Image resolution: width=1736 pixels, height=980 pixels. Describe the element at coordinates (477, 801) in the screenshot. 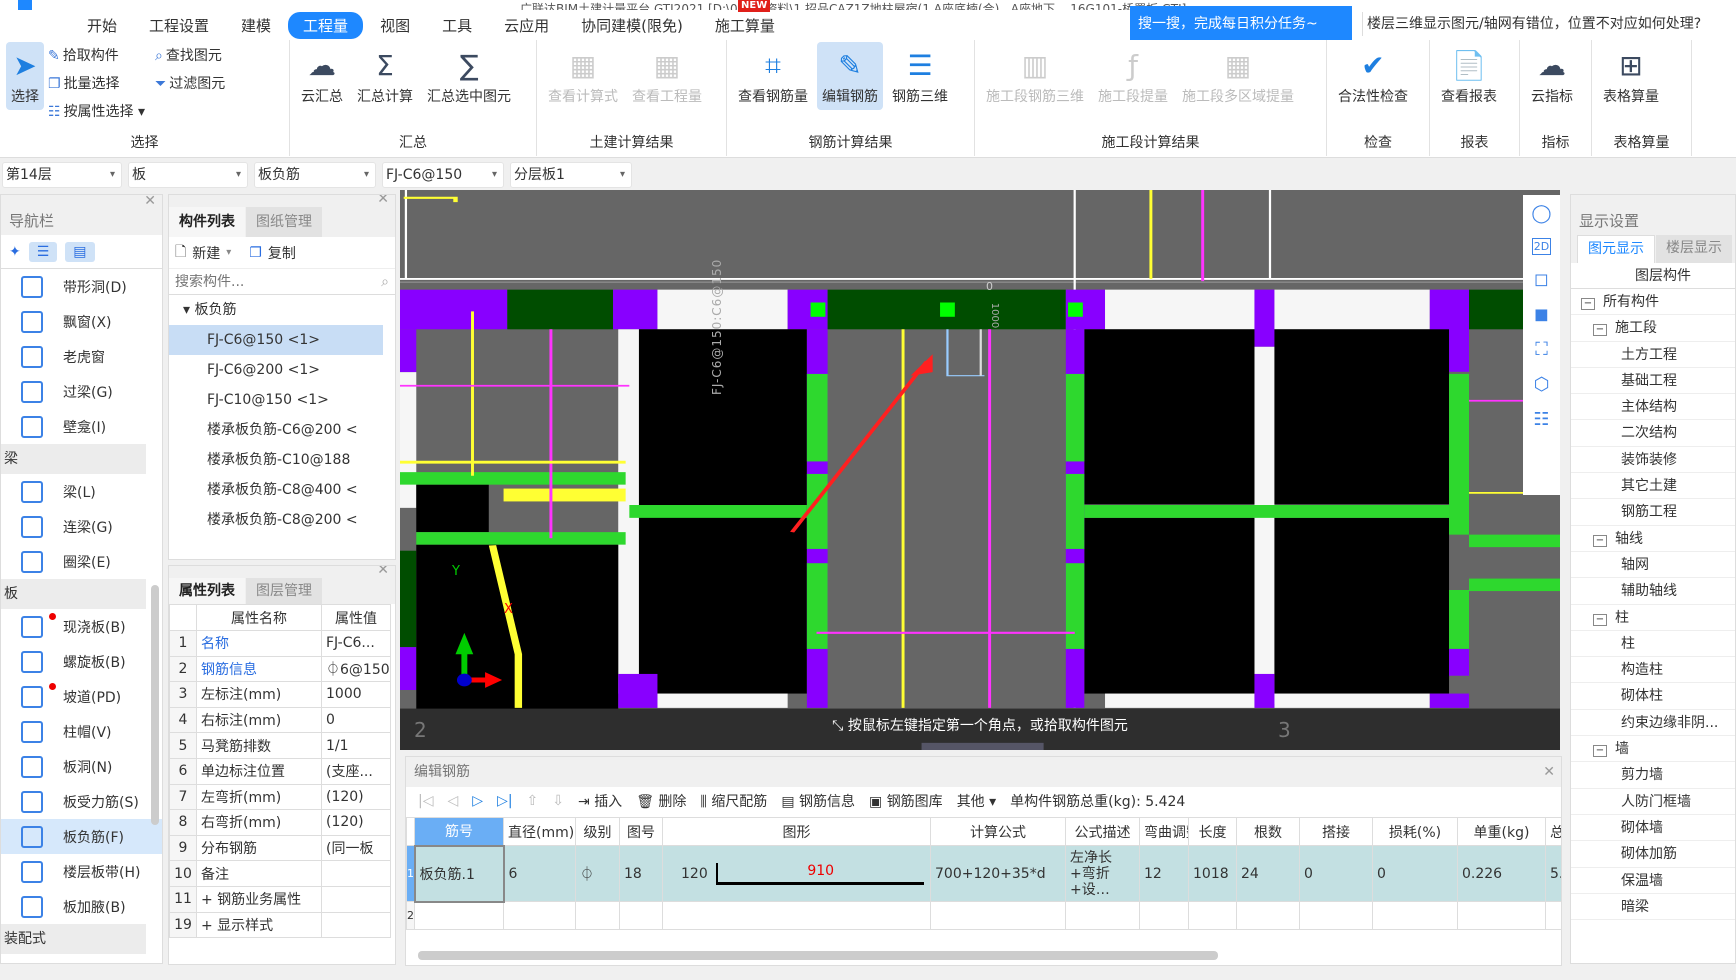

I see `next-icon: ▷` at that location.